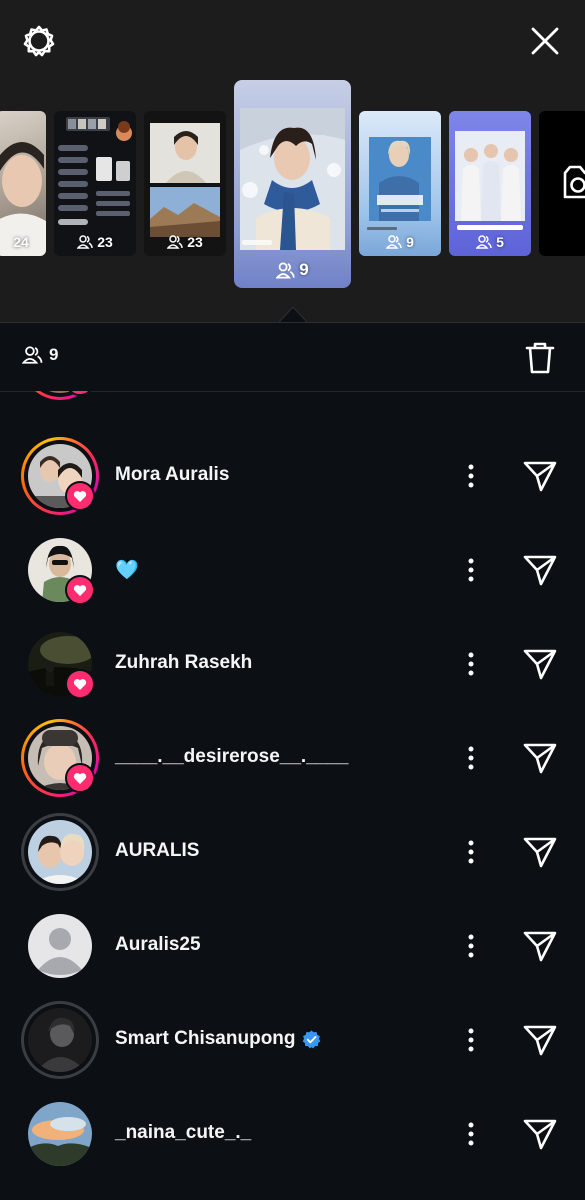 This screenshot has width=585, height=1200. I want to click on story-viewer-count: 24, so click(21, 242).